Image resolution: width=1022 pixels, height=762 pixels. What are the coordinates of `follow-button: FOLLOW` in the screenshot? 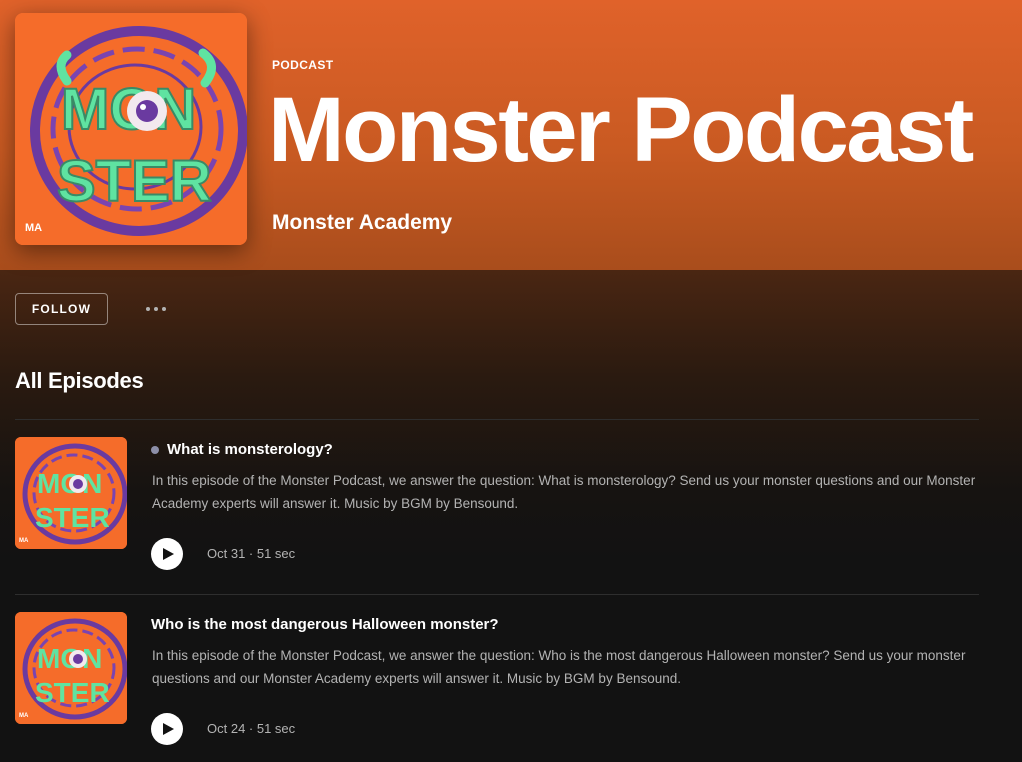 It's located at (61, 309).